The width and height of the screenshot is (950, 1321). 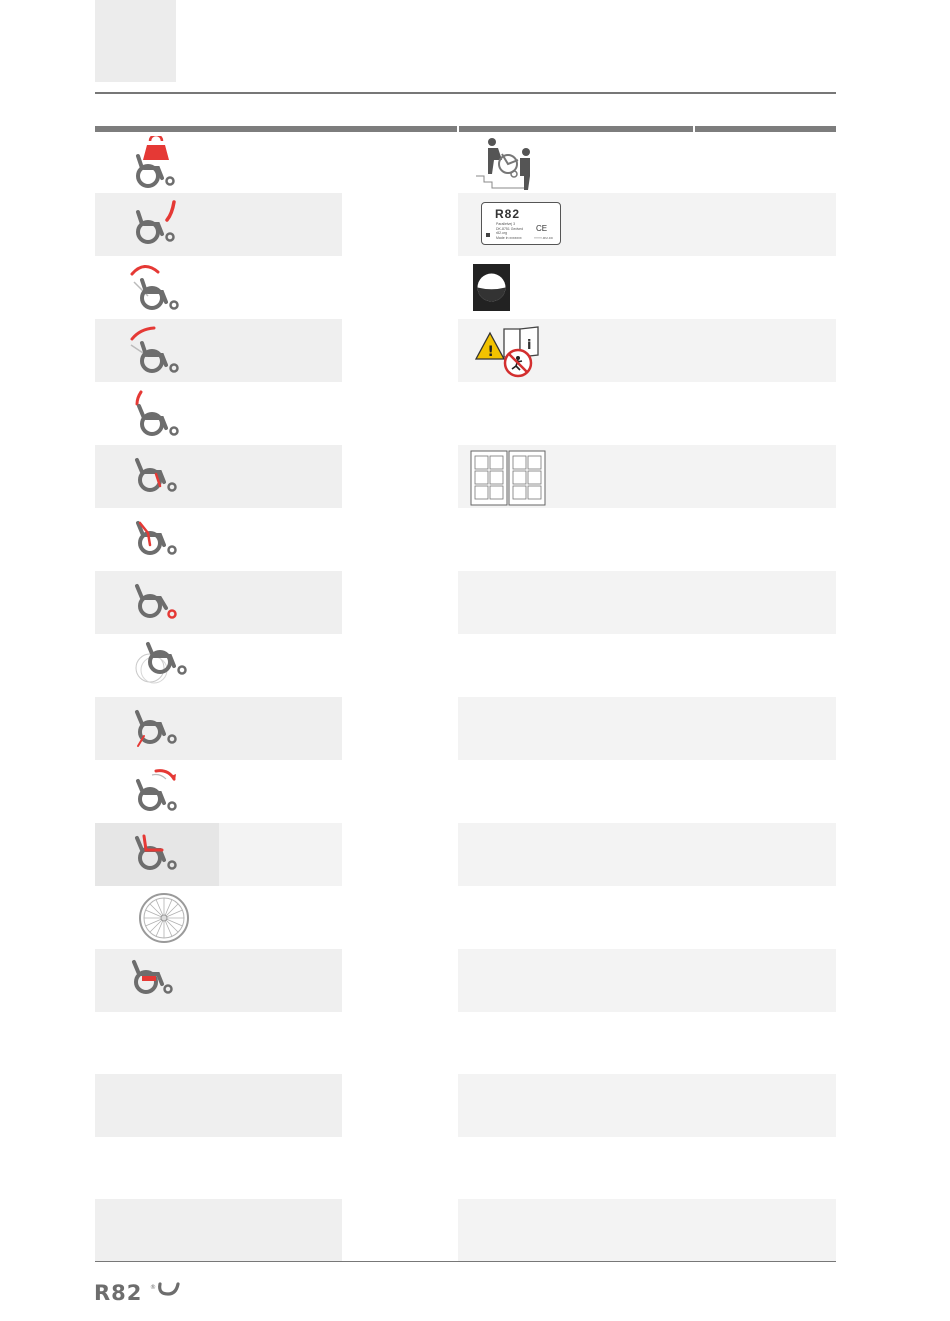 I want to click on spoked-wheel-icon, so click(x=164, y=918).